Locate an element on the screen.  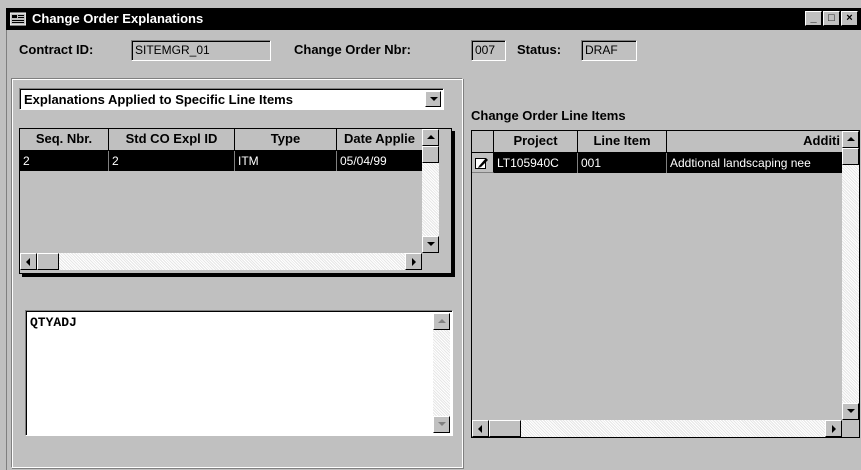
status-field: DRAF is located at coordinates (609, 50).